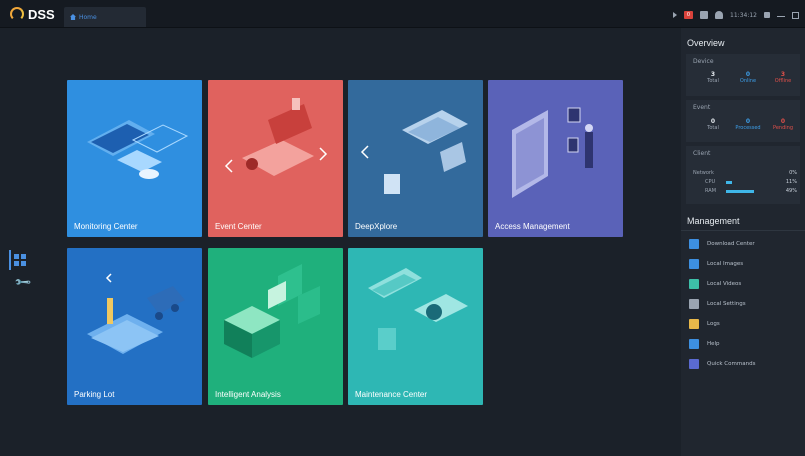 The image size is (805, 456). Describe the element at coordinates (16, 242) in the screenshot. I see `left-nav: 🔧` at that location.